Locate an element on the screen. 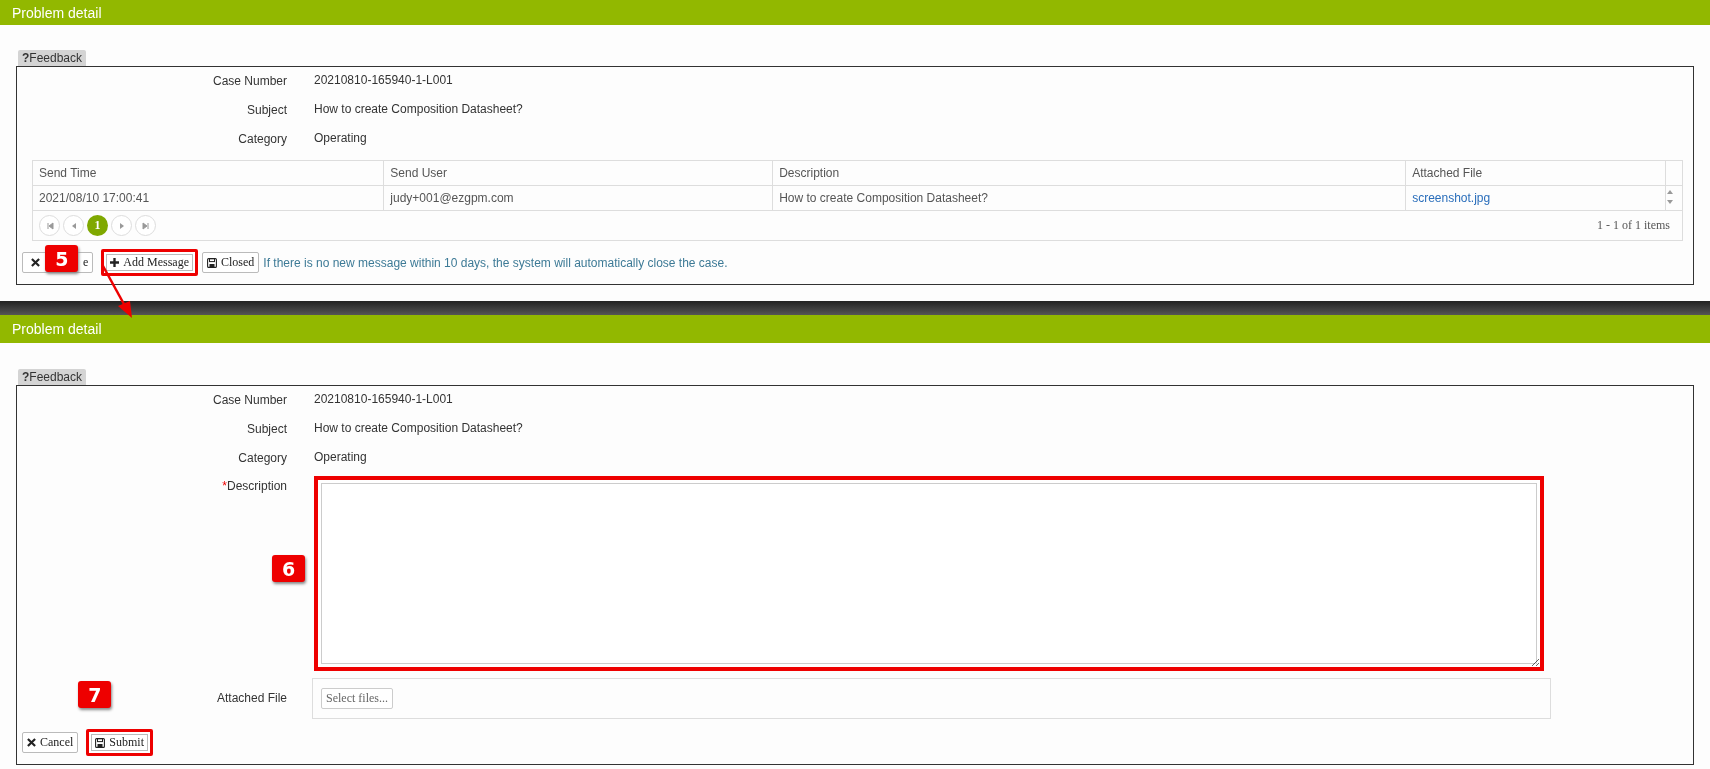 This screenshot has height=769, width=1710. column-header: Send Time is located at coordinates (208, 173).